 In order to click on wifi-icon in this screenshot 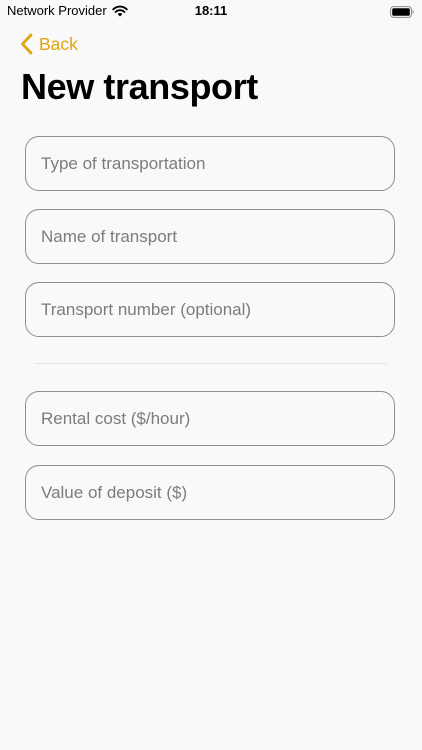, I will do `click(120, 11)`.